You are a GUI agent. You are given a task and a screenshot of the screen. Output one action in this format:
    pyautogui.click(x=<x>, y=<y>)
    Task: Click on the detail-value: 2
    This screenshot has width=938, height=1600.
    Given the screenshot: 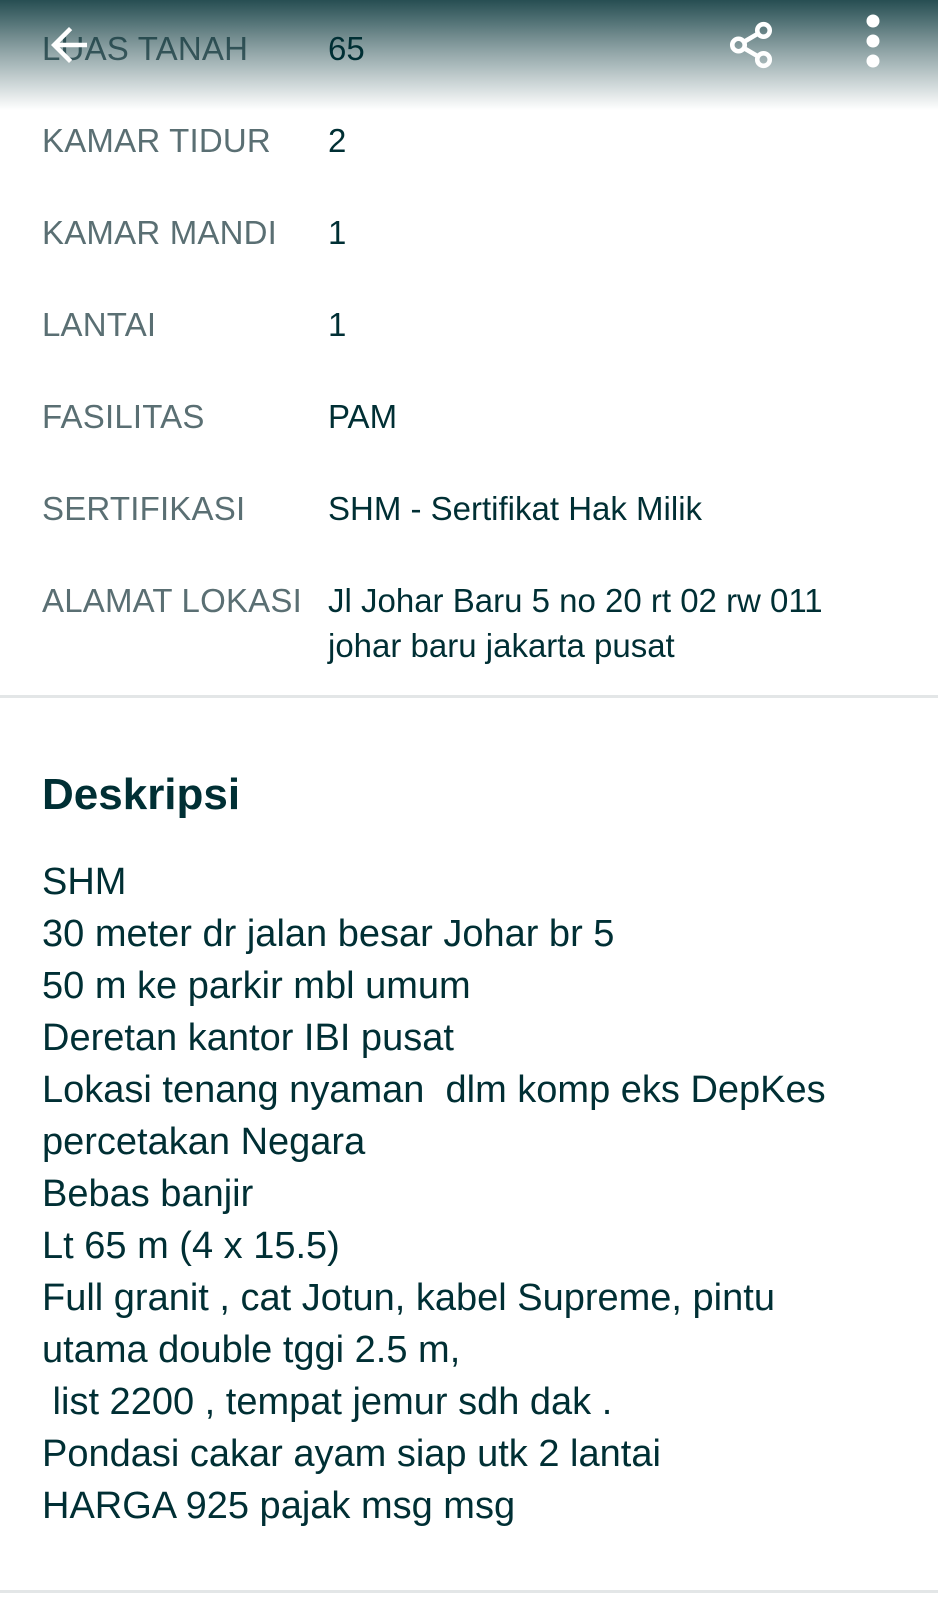 What is the action you would take?
    pyautogui.click(x=337, y=140)
    